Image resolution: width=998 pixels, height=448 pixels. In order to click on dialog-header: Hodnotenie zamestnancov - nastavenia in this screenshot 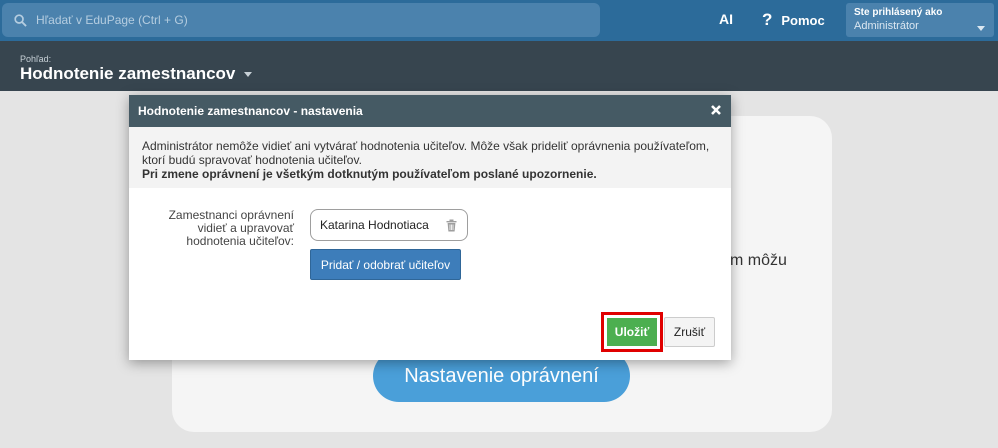, I will do `click(430, 111)`.